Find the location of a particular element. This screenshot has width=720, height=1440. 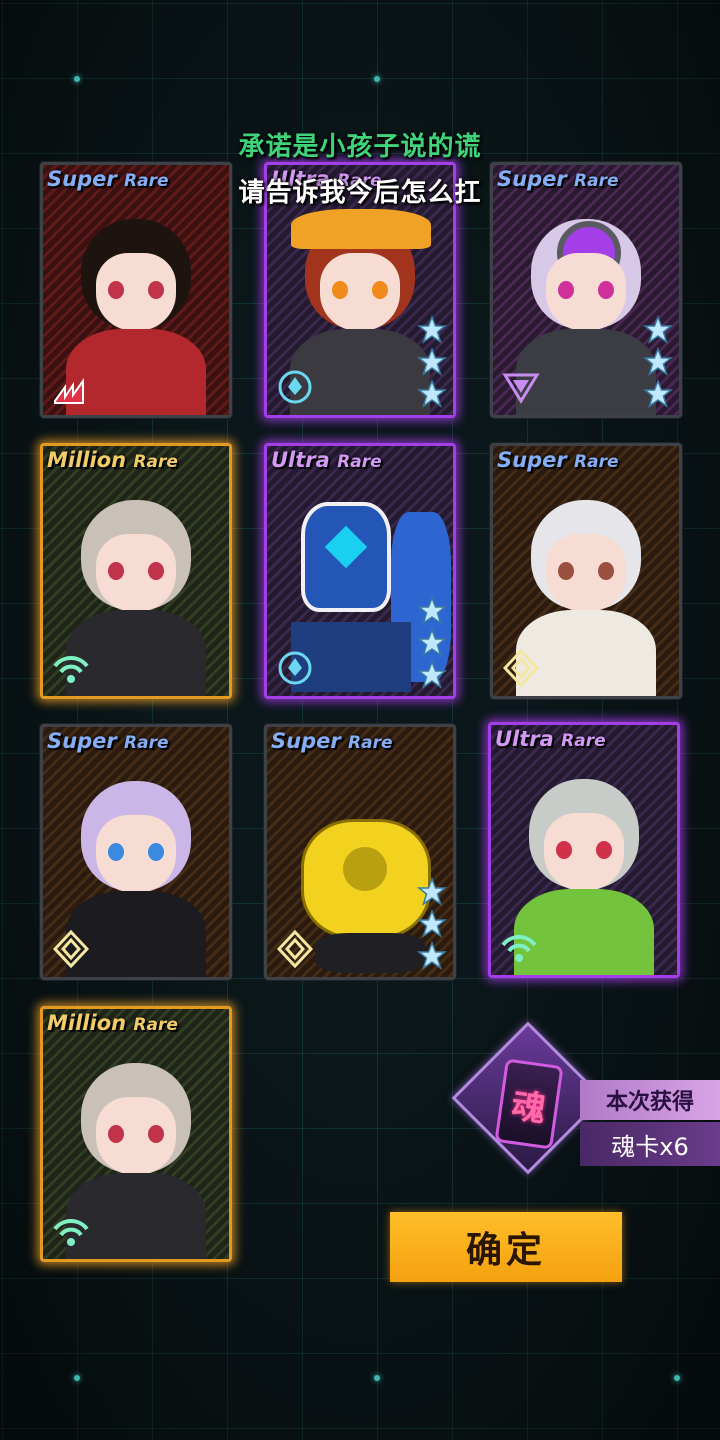

reward-badge: 本次获得 魂卡x6 魂 is located at coordinates (585, 1101).